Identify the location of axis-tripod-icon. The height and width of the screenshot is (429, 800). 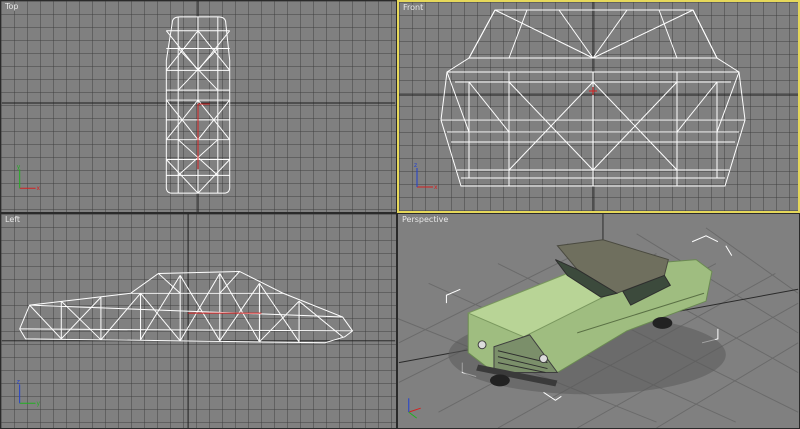
(414, 408).